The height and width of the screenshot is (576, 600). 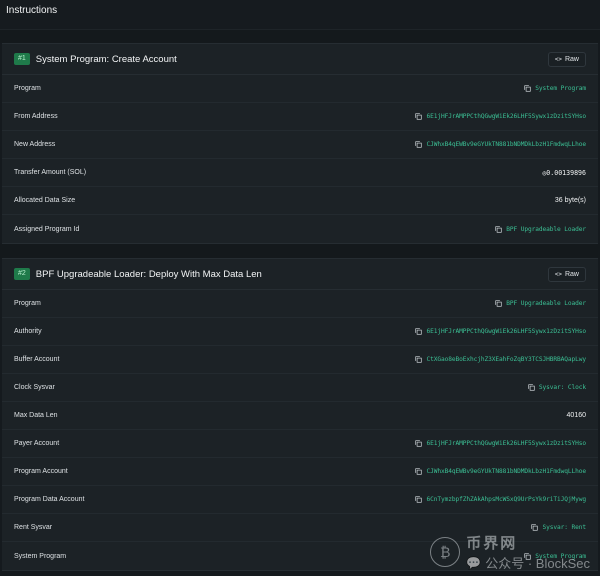 What do you see at coordinates (32, 10) in the screenshot?
I see `page-title: Instructions` at bounding box center [32, 10].